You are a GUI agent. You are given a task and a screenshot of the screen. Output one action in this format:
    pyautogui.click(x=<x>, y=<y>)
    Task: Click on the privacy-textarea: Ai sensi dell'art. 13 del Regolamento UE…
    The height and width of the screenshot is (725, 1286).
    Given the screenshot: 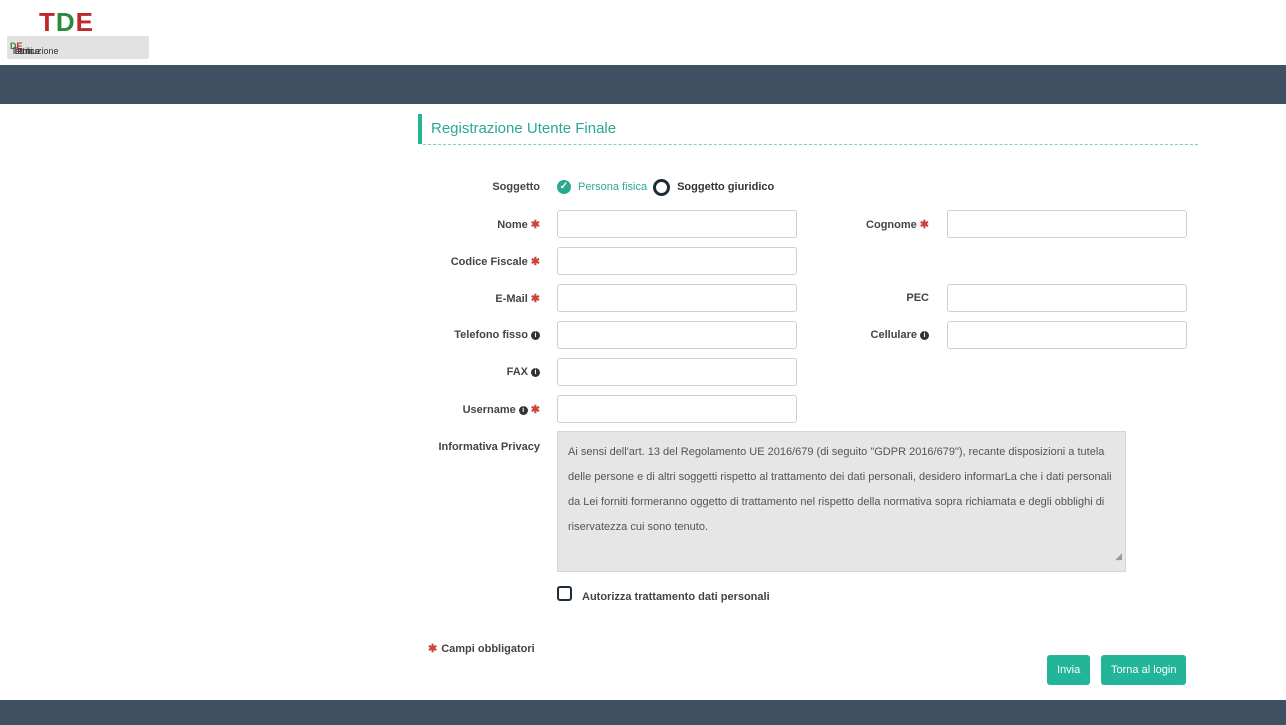 What is the action you would take?
    pyautogui.click(x=841, y=501)
    